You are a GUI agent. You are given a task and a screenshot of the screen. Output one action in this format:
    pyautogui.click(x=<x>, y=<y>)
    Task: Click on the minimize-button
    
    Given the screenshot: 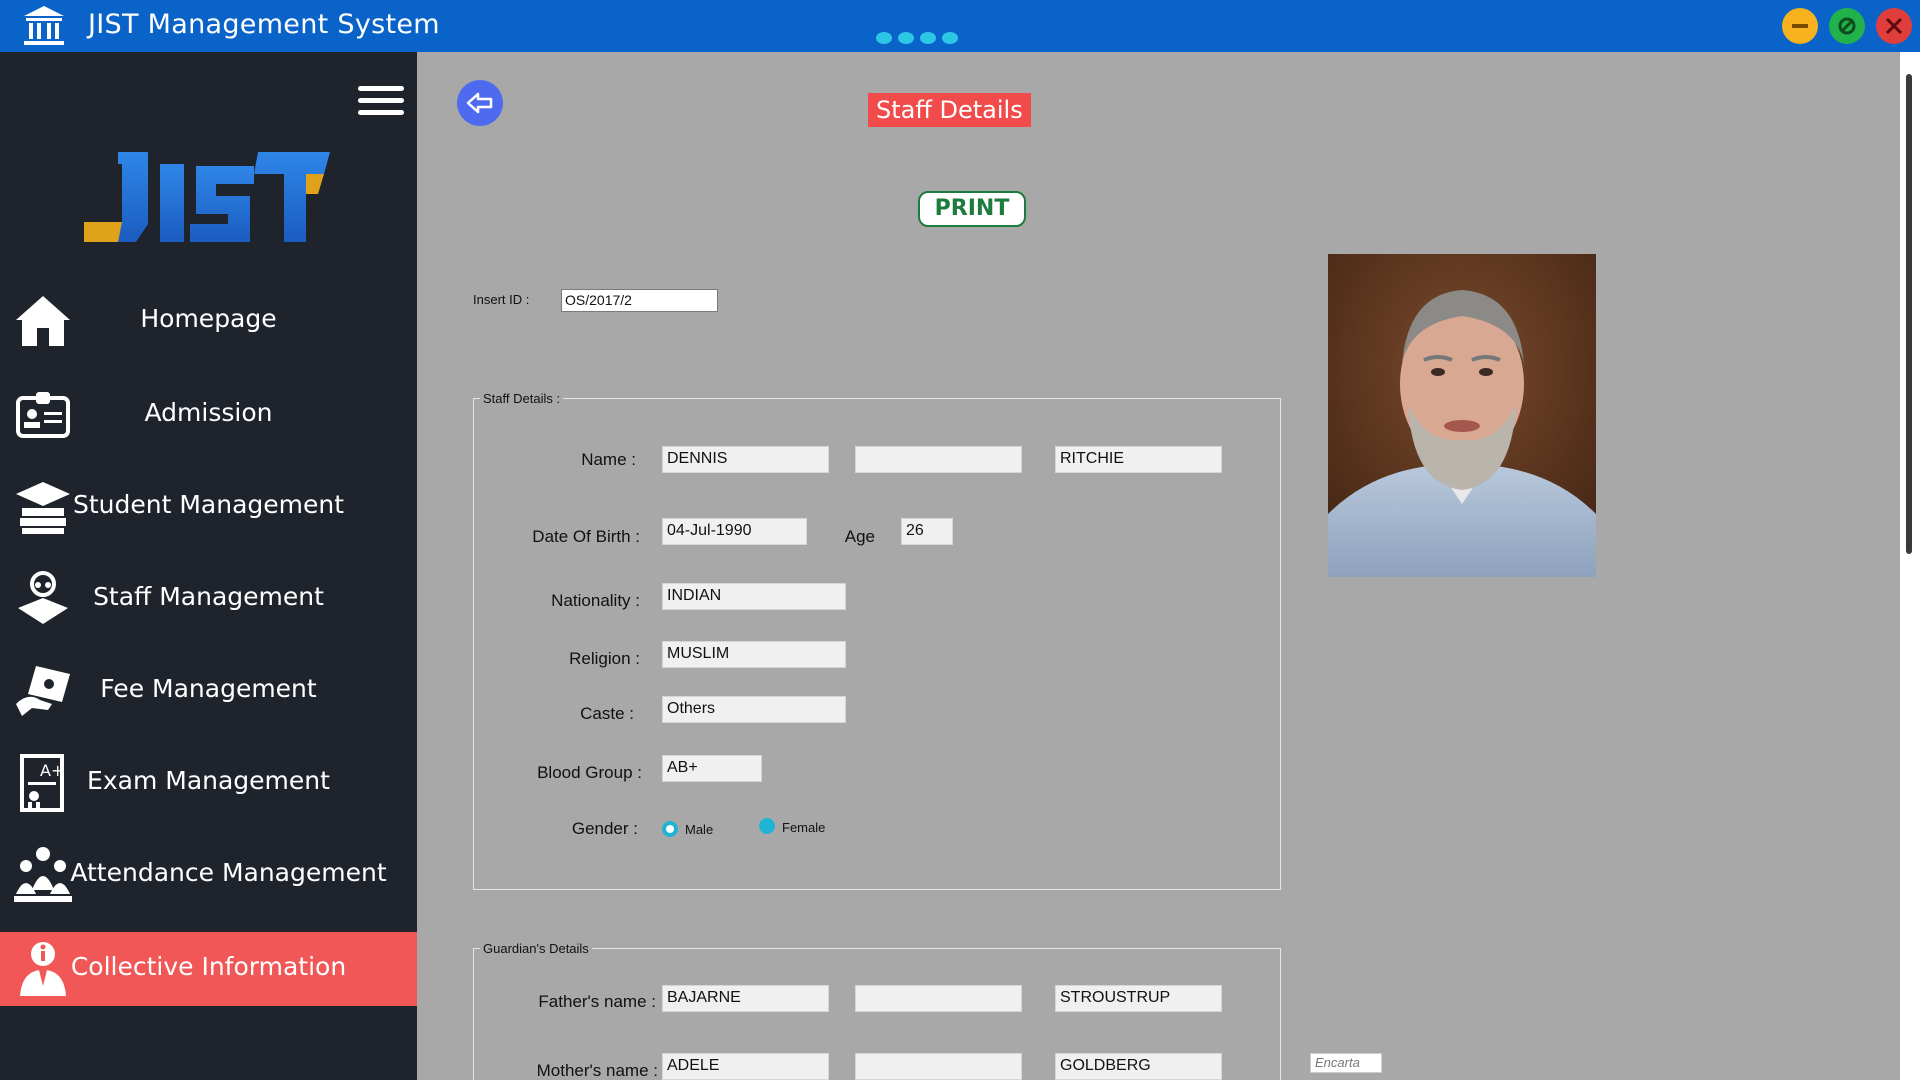 What is the action you would take?
    pyautogui.click(x=1800, y=26)
    